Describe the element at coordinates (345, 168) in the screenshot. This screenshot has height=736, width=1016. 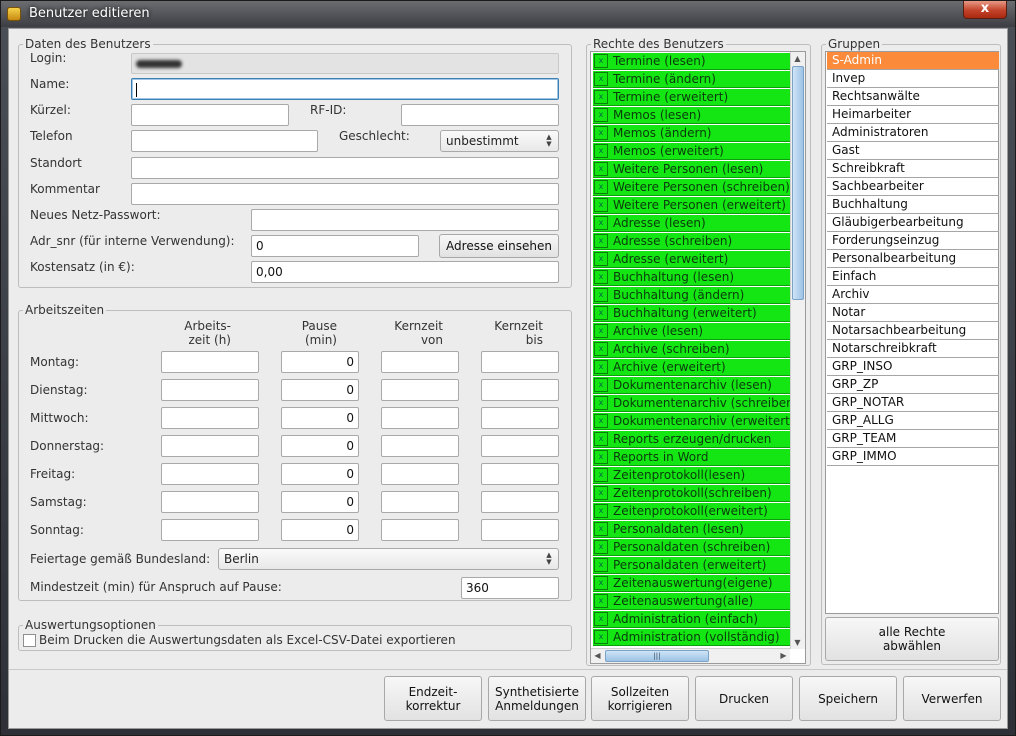
I see `standort-input` at that location.